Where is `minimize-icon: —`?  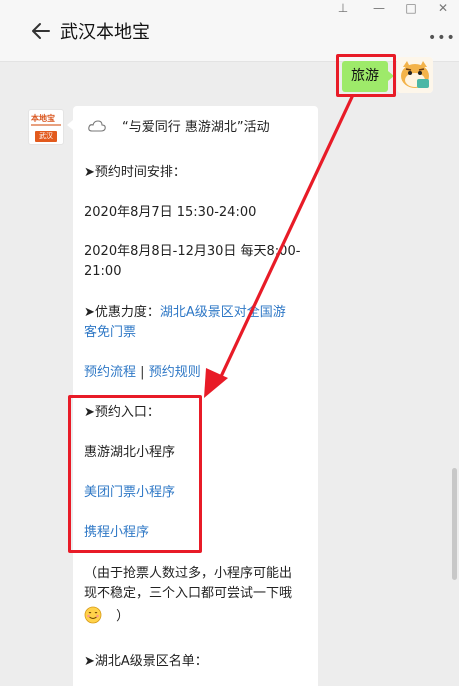
minimize-icon: — is located at coordinates (379, 8).